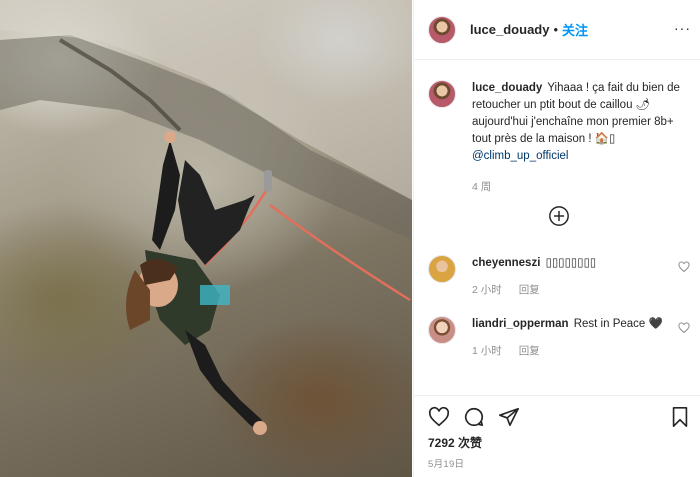 The height and width of the screenshot is (477, 700). I want to click on more-options-icon: ···, so click(682, 28).